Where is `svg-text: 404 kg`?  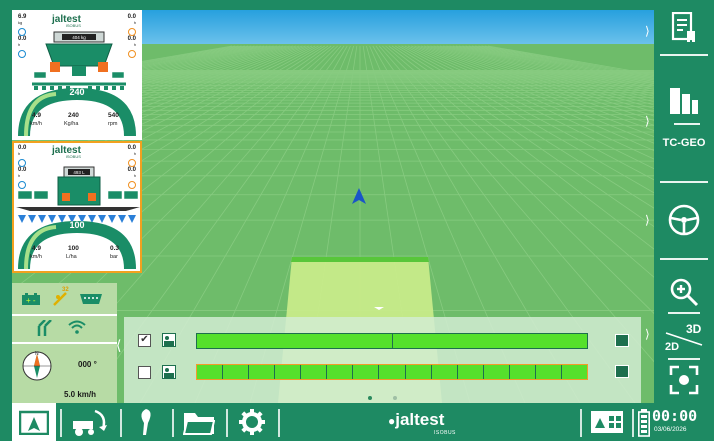 svg-text: 404 kg is located at coordinates (79, 37).